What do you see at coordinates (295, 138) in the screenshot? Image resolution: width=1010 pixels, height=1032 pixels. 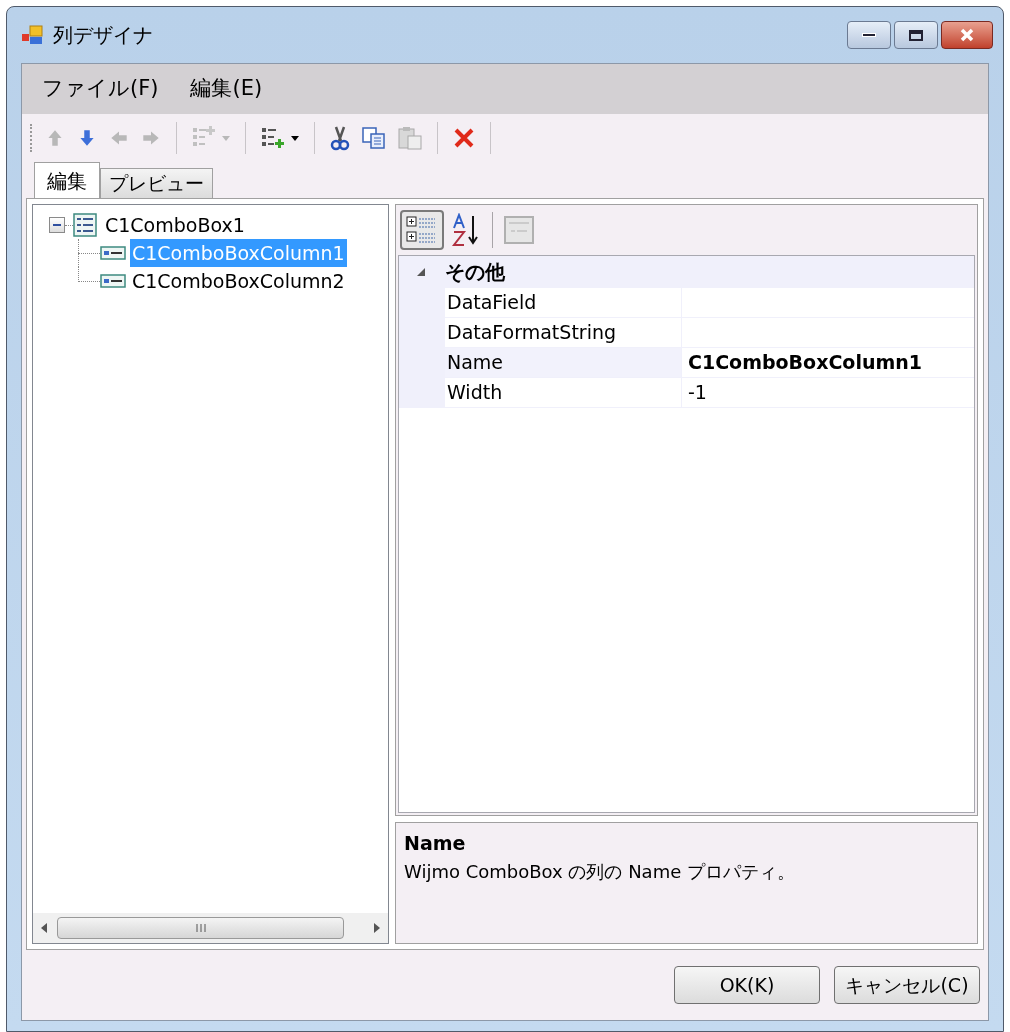 I see `dropdown-arrow-icon` at bounding box center [295, 138].